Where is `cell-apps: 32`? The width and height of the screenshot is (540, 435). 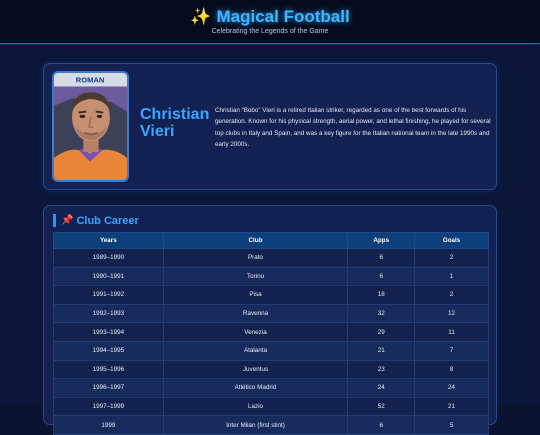
cell-apps: 32 is located at coordinates (381, 313).